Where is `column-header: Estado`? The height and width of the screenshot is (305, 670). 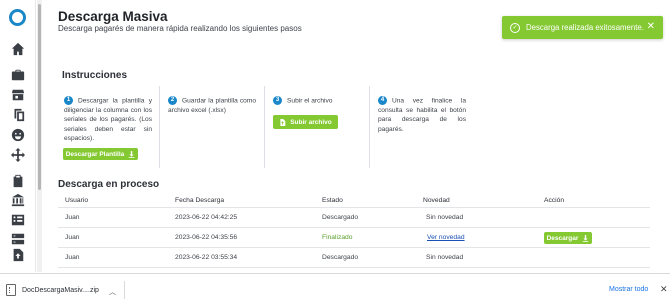 column-header: Estado is located at coordinates (332, 200).